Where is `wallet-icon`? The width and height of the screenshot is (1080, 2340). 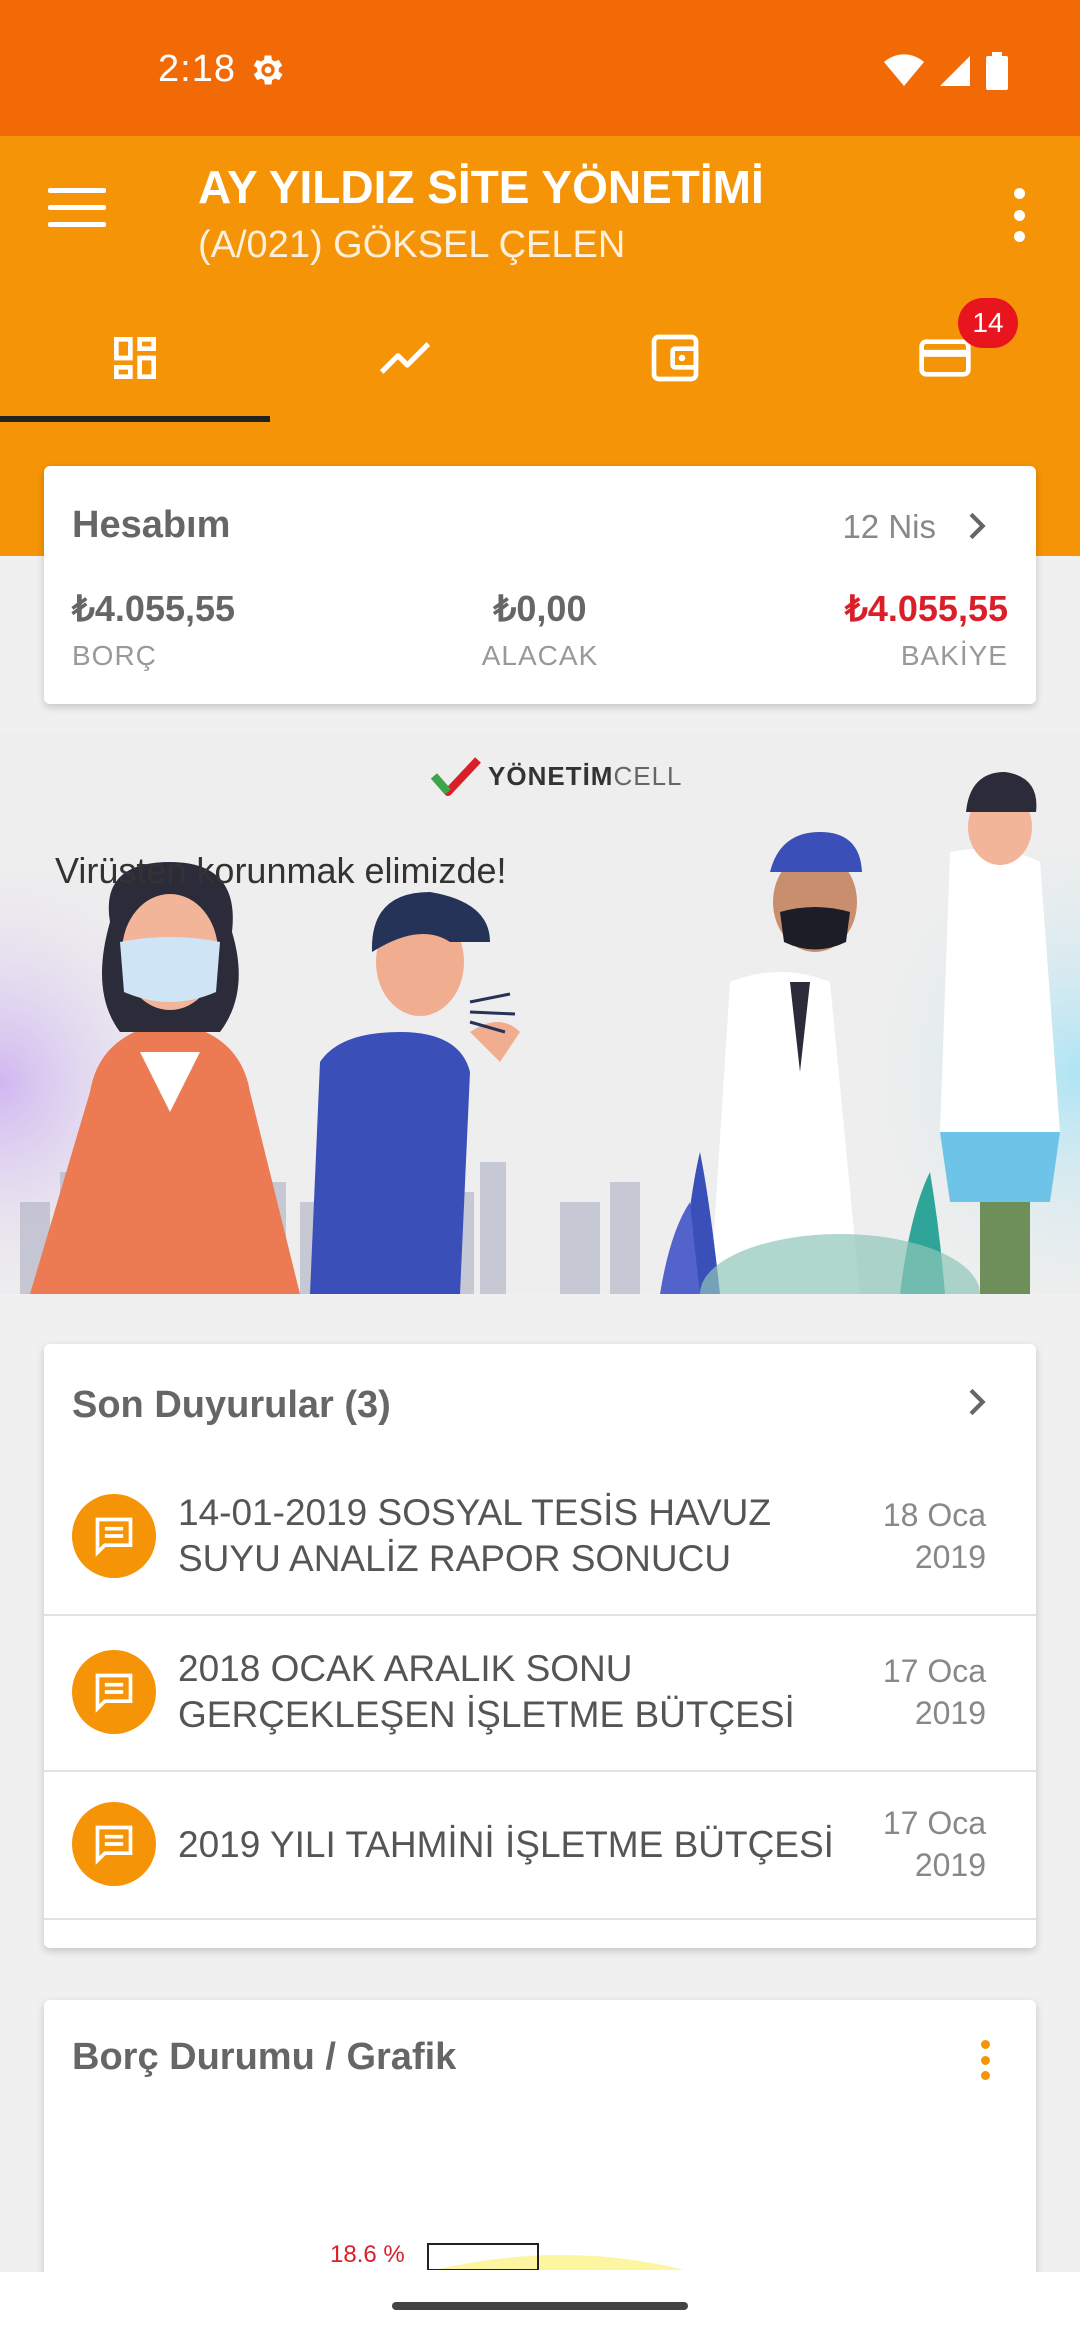 wallet-icon is located at coordinates (675, 358).